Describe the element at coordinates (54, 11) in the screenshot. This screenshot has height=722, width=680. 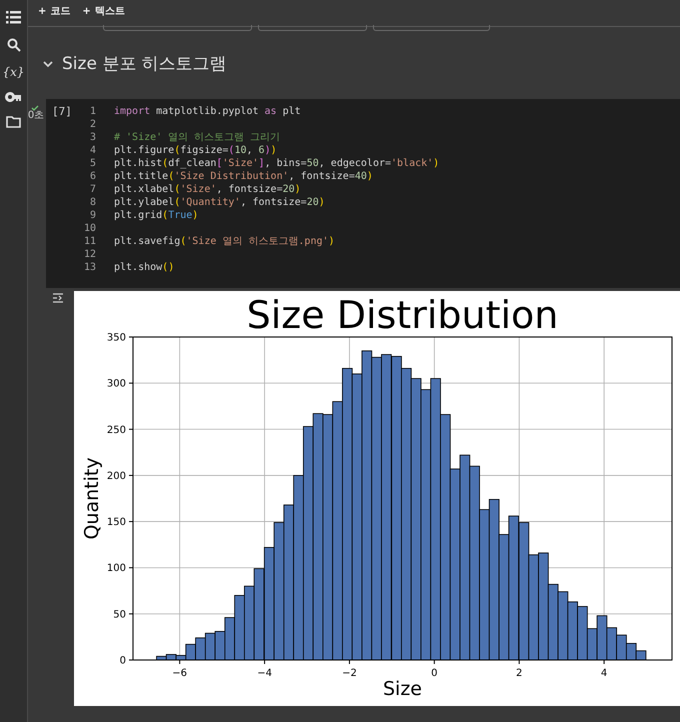
I see `insert-button: + 코드` at that location.